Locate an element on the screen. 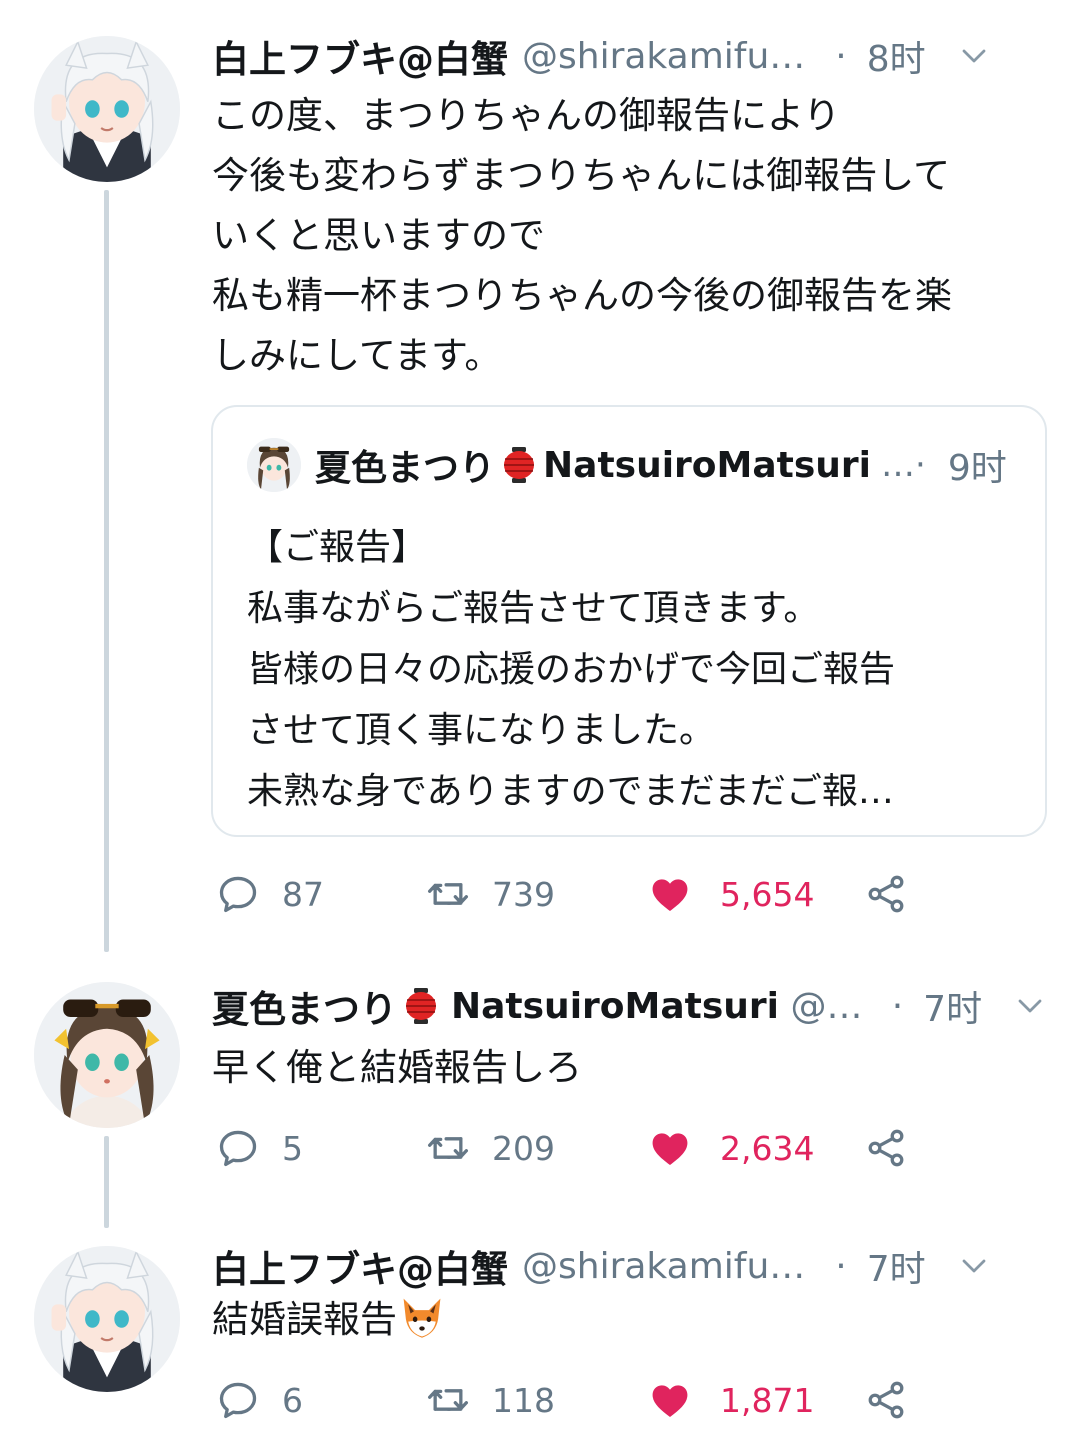 Image resolution: width=1080 pixels, height=1441 pixels. reply-count: 87 is located at coordinates (303, 894).